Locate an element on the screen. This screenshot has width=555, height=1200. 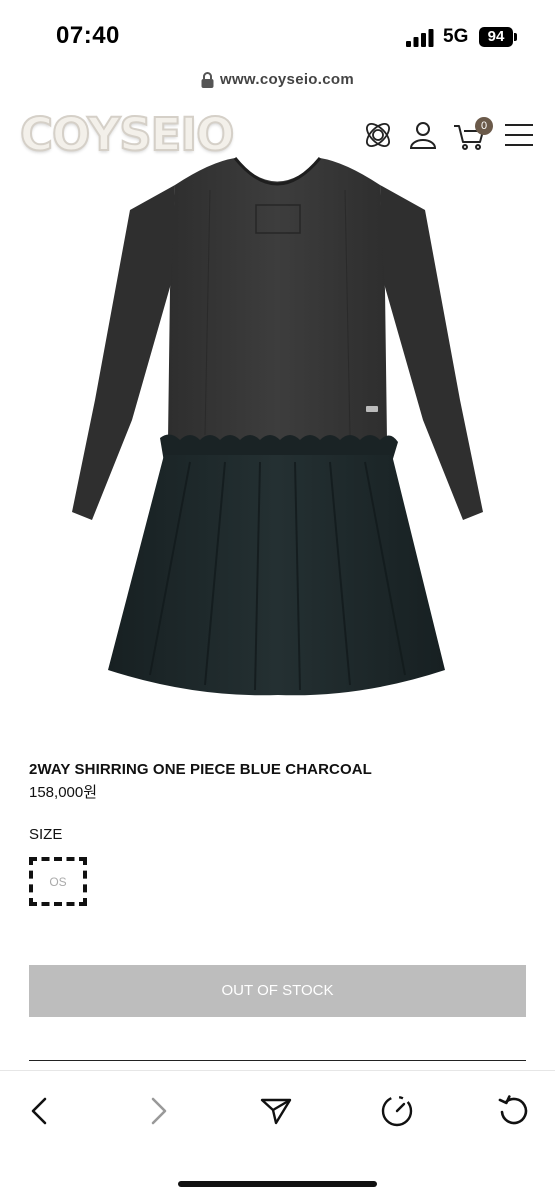
url-bar: www.coyseio.com is located at coordinates (277, 81).